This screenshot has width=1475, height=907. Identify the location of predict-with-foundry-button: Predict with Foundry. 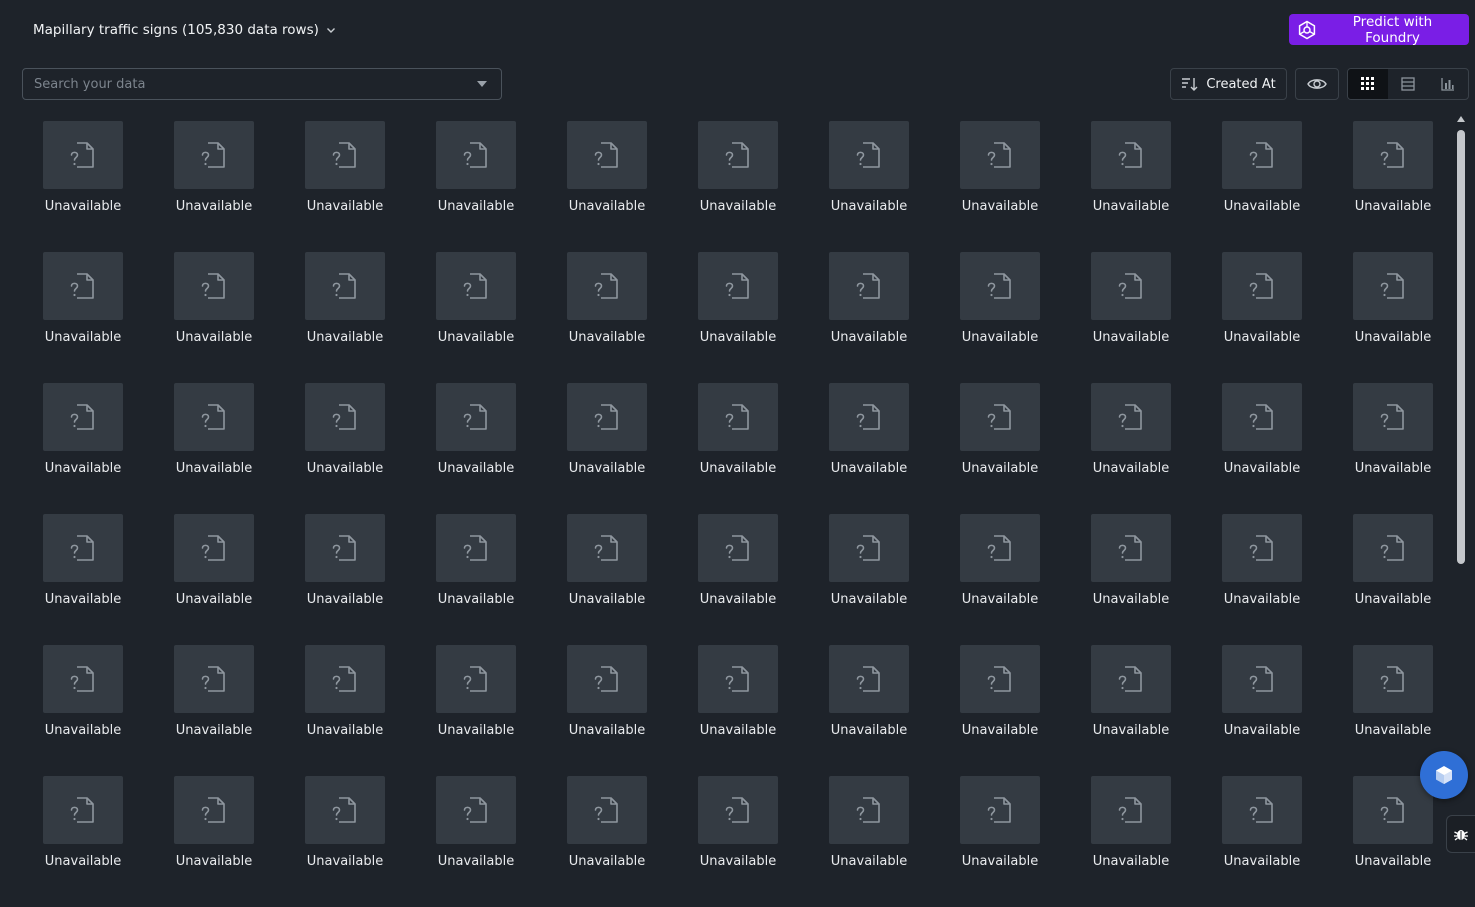
(1379, 30).